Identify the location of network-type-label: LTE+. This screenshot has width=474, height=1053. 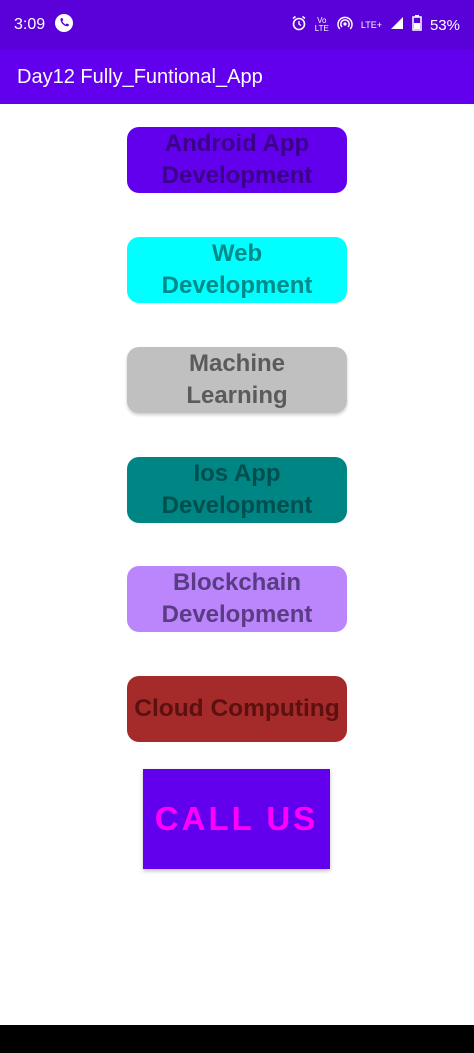
(371, 25).